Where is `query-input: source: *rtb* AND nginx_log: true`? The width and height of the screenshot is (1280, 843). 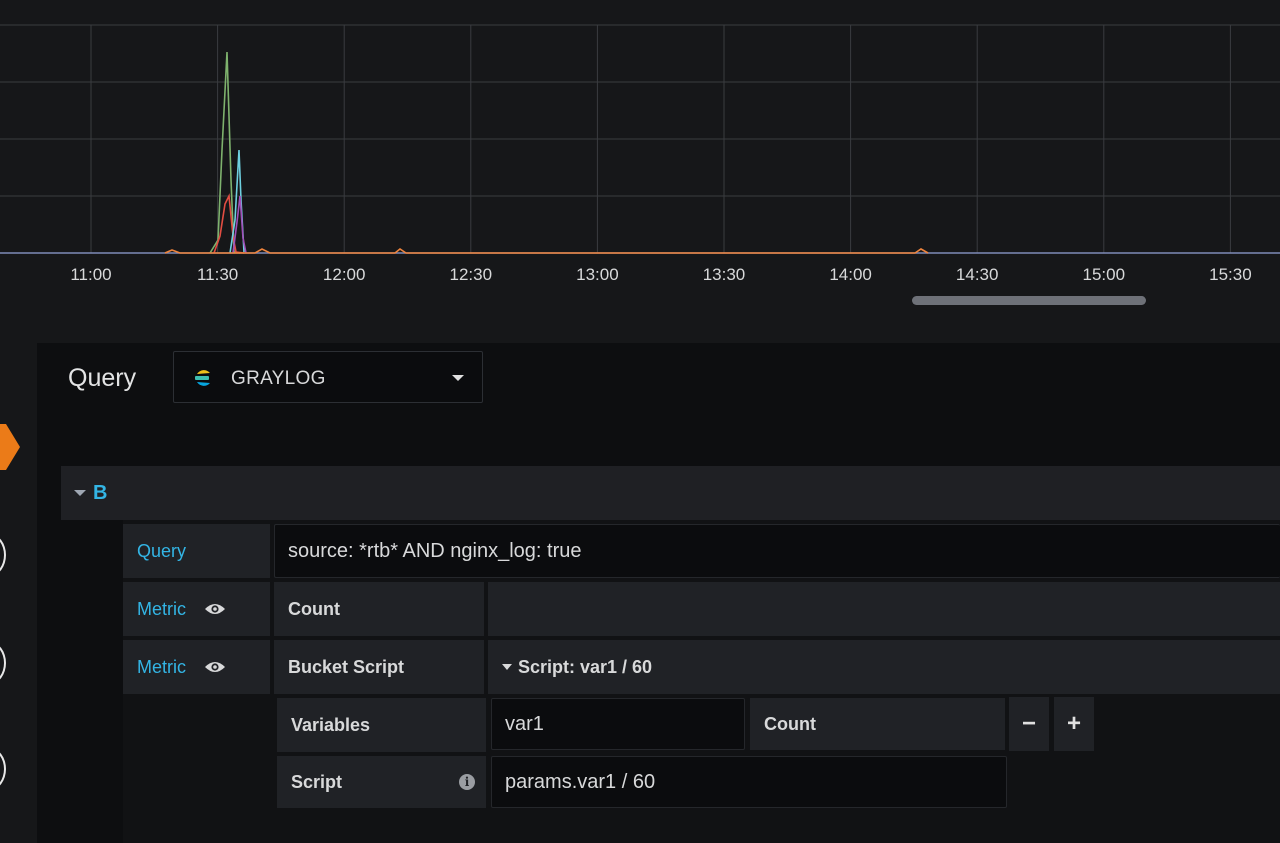 query-input: source: *rtb* AND nginx_log: true is located at coordinates (777, 551).